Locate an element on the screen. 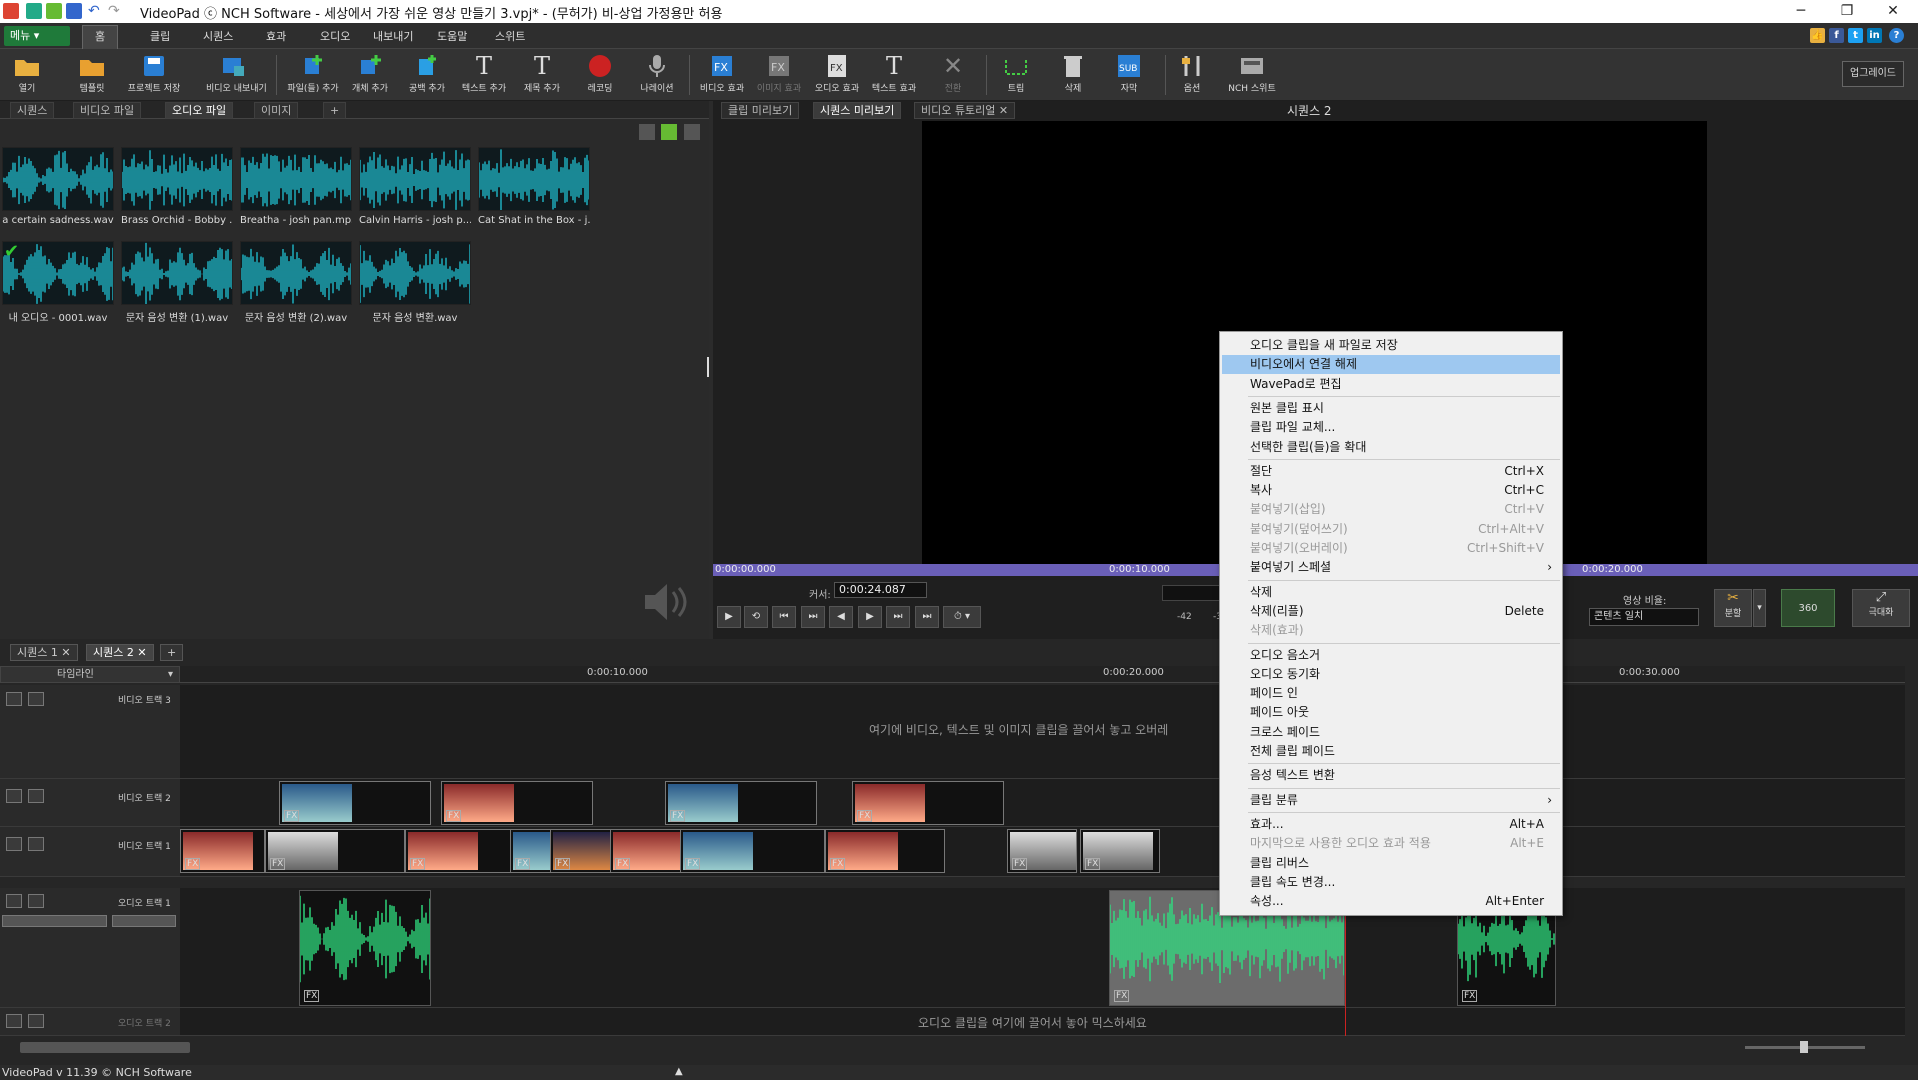 This screenshot has height=1080, width=1918. timeline-mode-select: 타임라인 ▾ is located at coordinates (90, 674).